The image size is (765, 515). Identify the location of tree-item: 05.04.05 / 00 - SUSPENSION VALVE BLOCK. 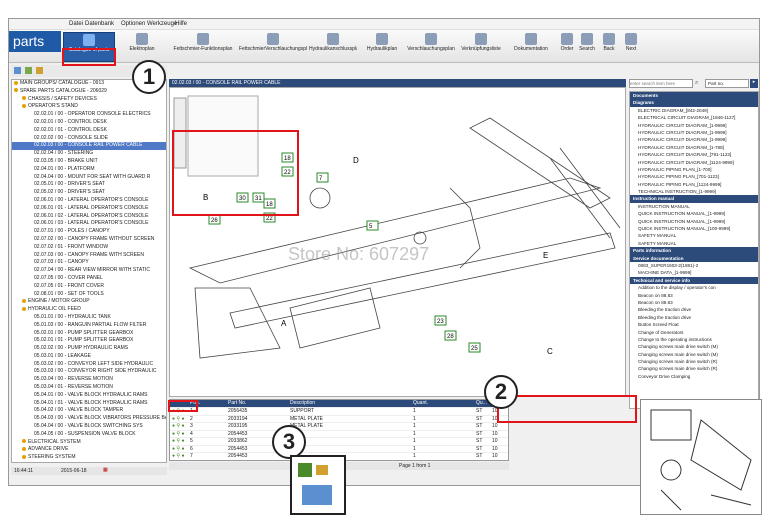
(89, 435).